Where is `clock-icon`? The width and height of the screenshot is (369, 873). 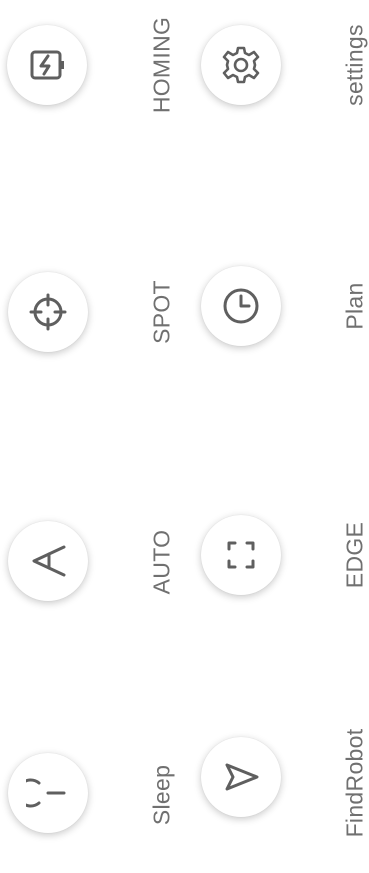 clock-icon is located at coordinates (241, 306).